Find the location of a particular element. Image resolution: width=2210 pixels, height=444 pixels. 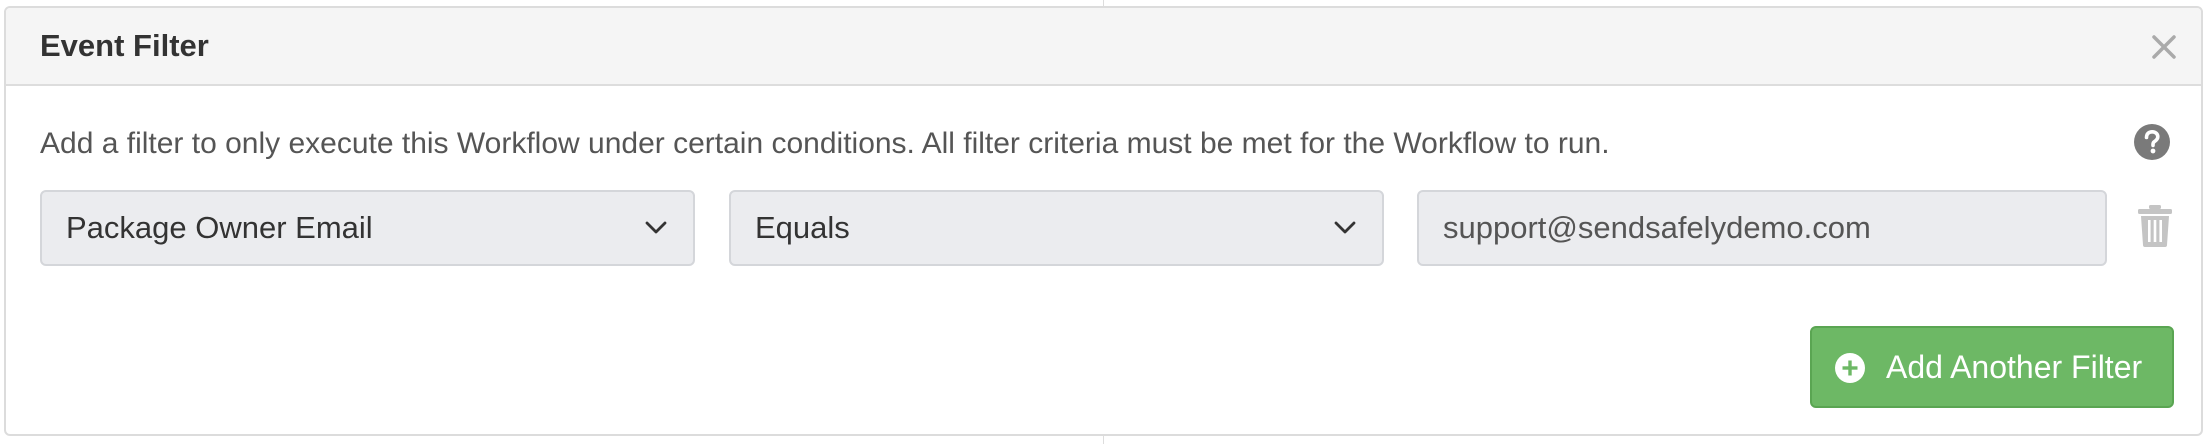

filter-value-input: support@sendsafelydemo.com is located at coordinates (1762, 228).